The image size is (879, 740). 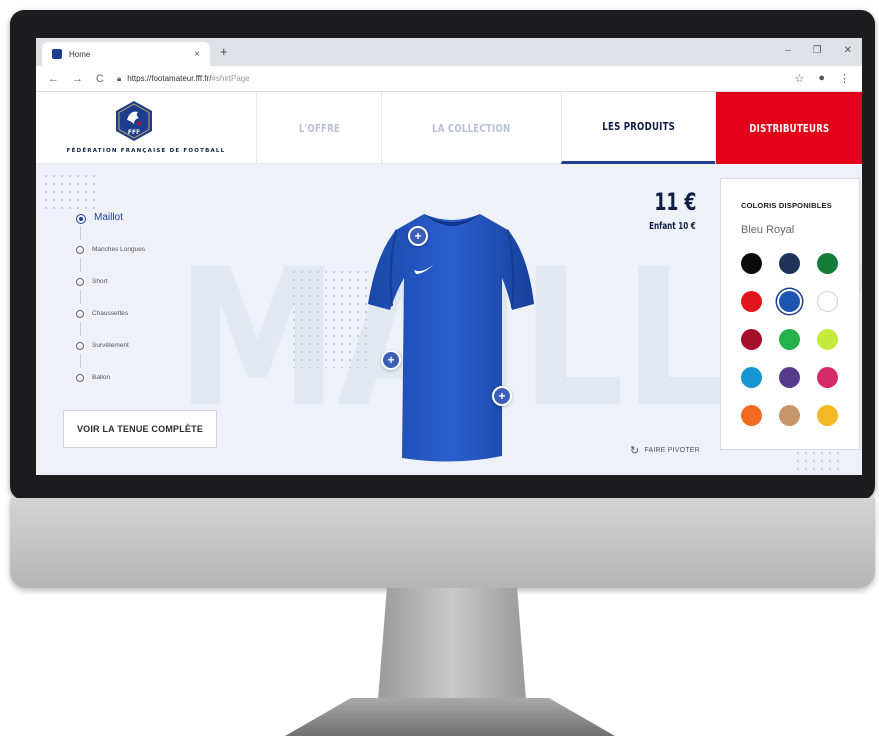 I want to click on hotspot-side: +, so click(x=391, y=360).